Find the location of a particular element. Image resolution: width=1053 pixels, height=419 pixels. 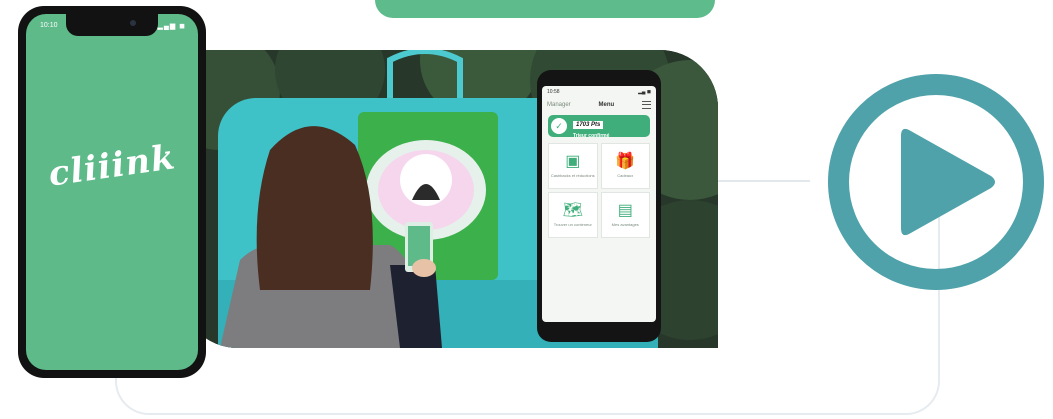

tile-label: Trouver un conteneur is located at coordinates (572, 224).